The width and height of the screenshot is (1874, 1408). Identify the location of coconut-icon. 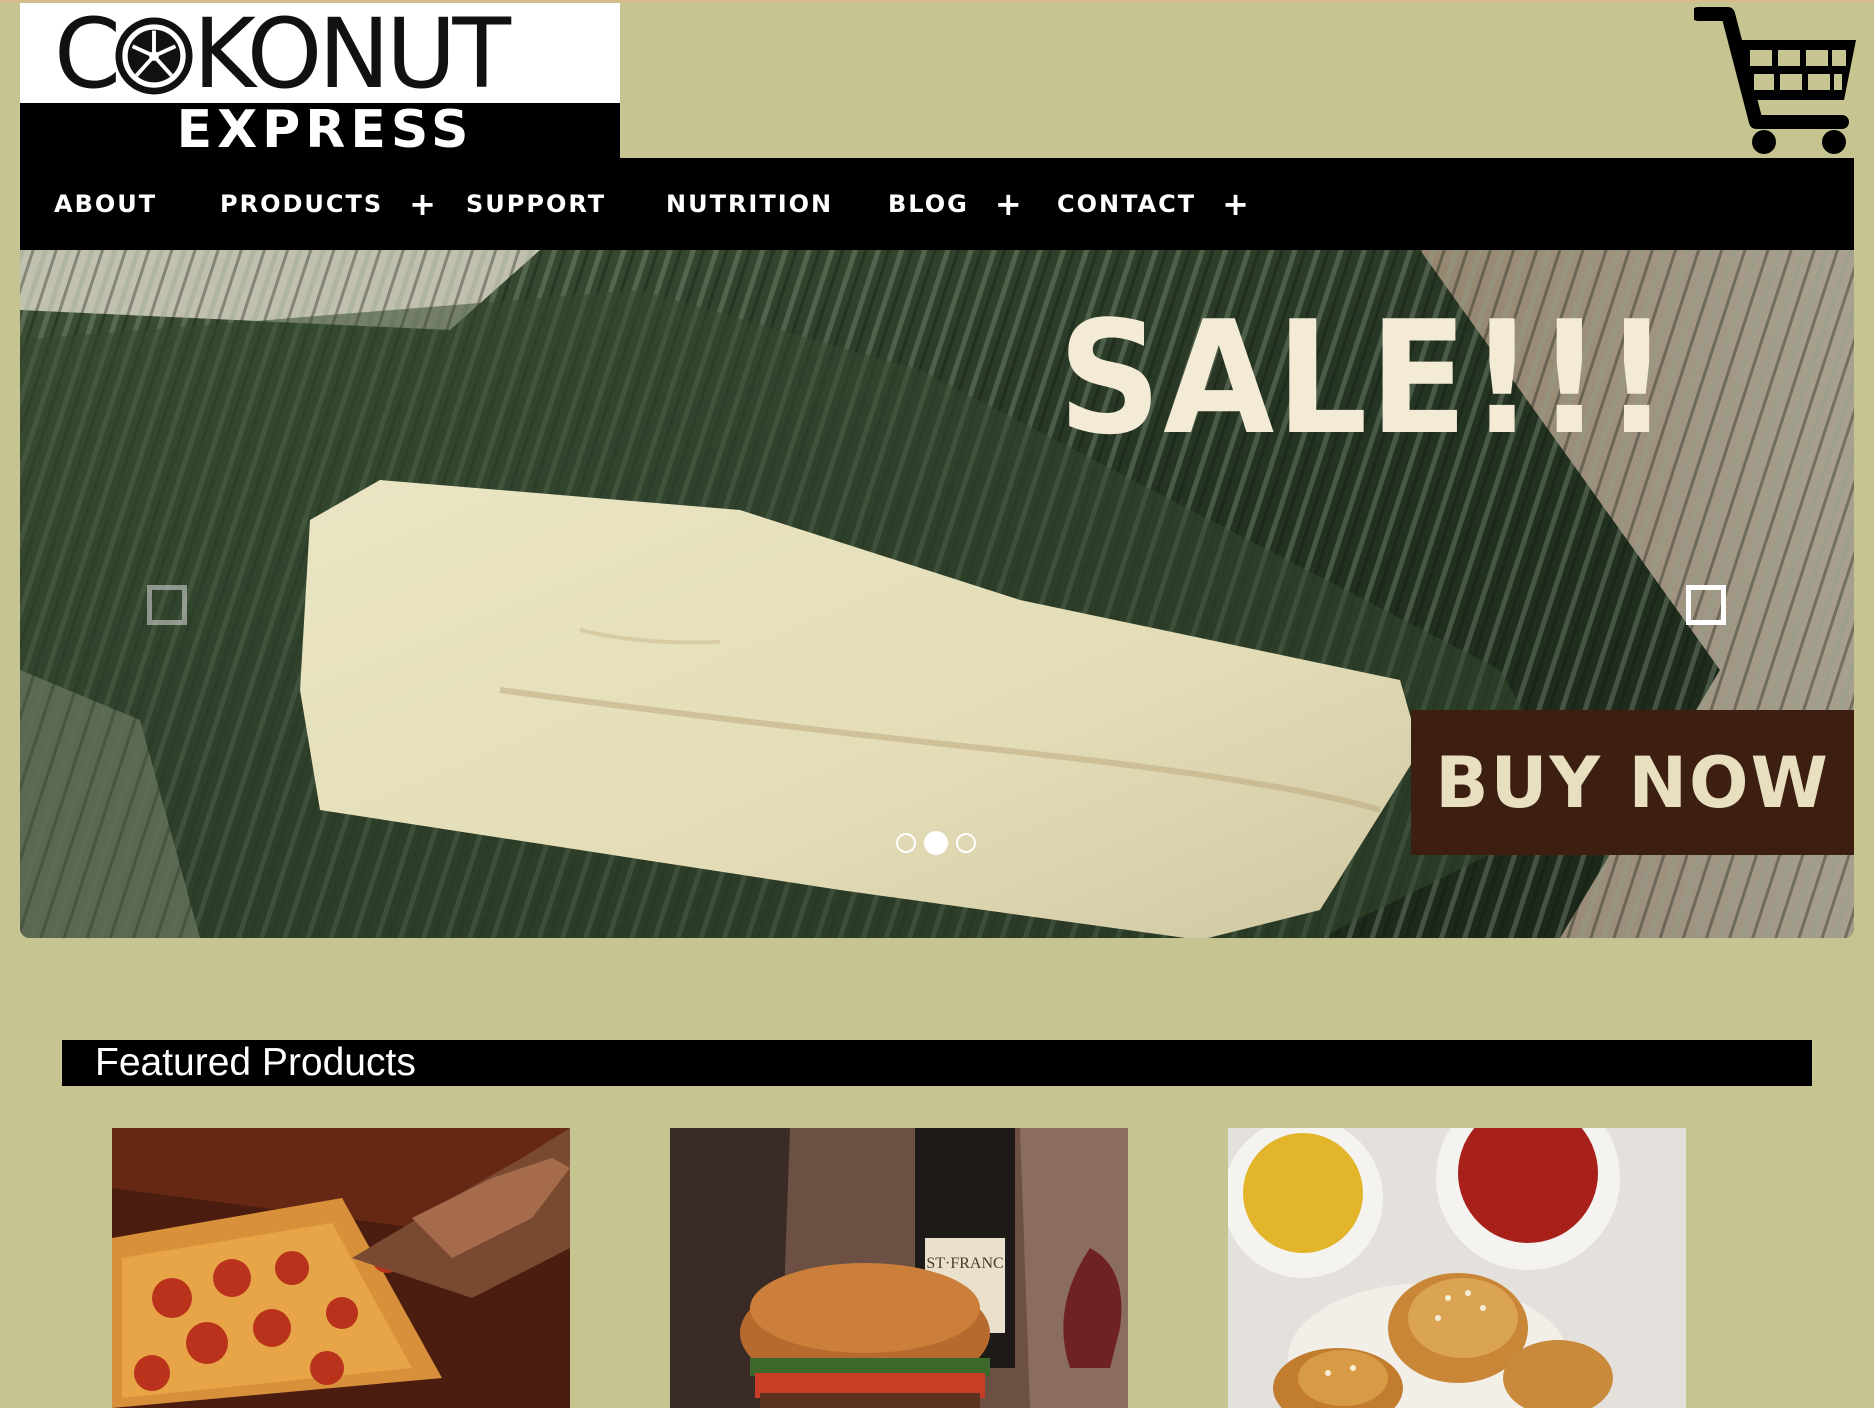
(154, 56).